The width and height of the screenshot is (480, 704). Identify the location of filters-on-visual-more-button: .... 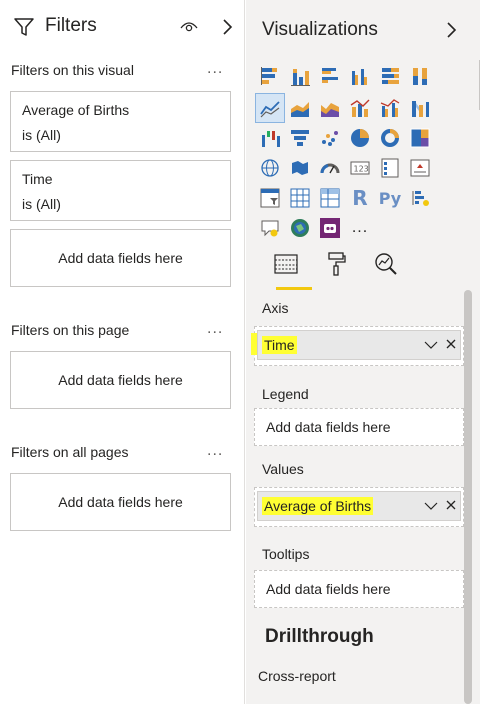
(215, 69).